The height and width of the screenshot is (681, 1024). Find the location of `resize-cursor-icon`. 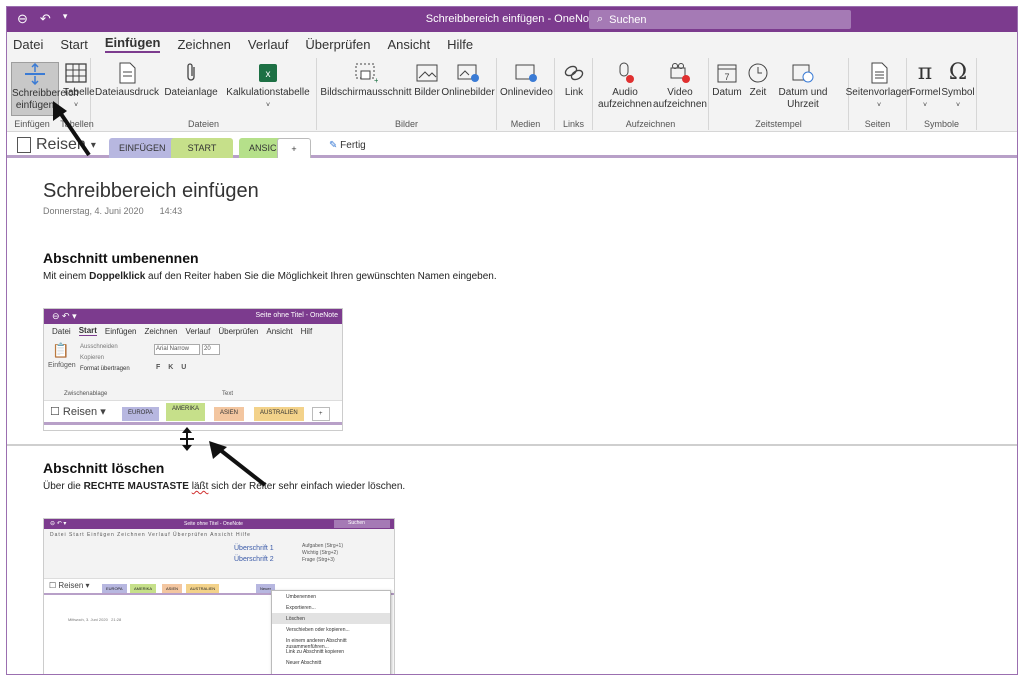

resize-cursor-icon is located at coordinates (187, 439).